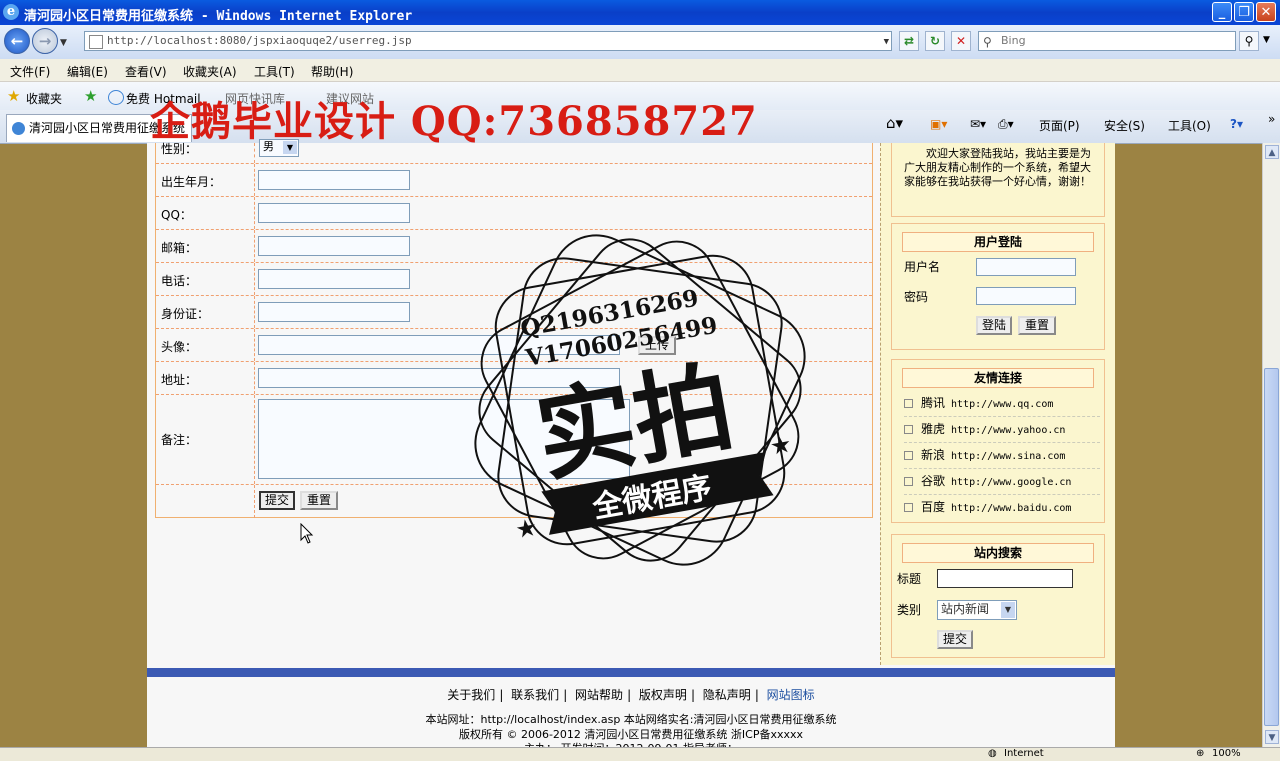  Describe the element at coordinates (1244, 12) in the screenshot. I see `maximize-button: ❐` at that location.